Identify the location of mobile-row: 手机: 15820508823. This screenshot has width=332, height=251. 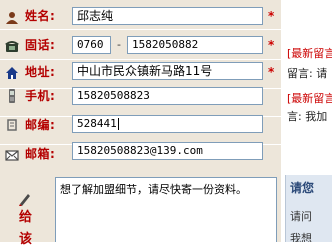
(140, 102).